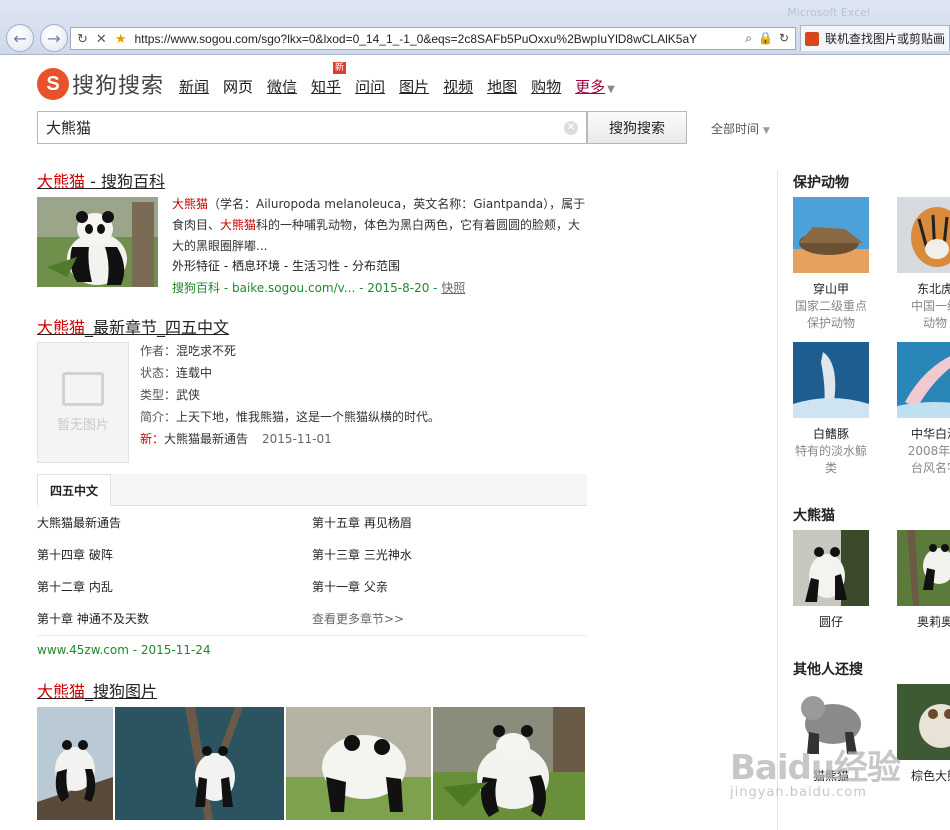  Describe the element at coordinates (830, 306) in the screenshot. I see `card-sub: 国家二级重点` at that location.